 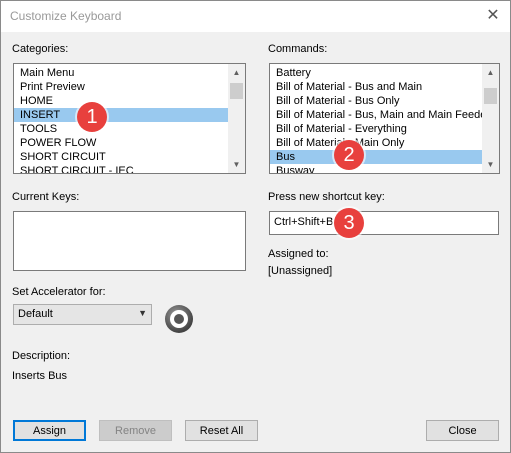 I want to click on command-item: Bill of Material - Bus and Main, so click(x=376, y=87).